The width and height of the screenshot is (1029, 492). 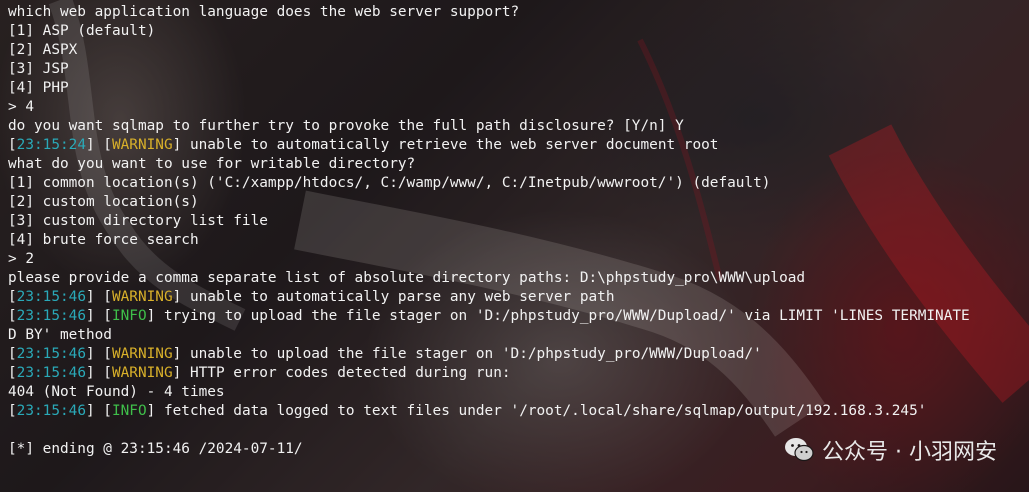 I want to click on text-segment: [4] brute force search, so click(x=103, y=240).